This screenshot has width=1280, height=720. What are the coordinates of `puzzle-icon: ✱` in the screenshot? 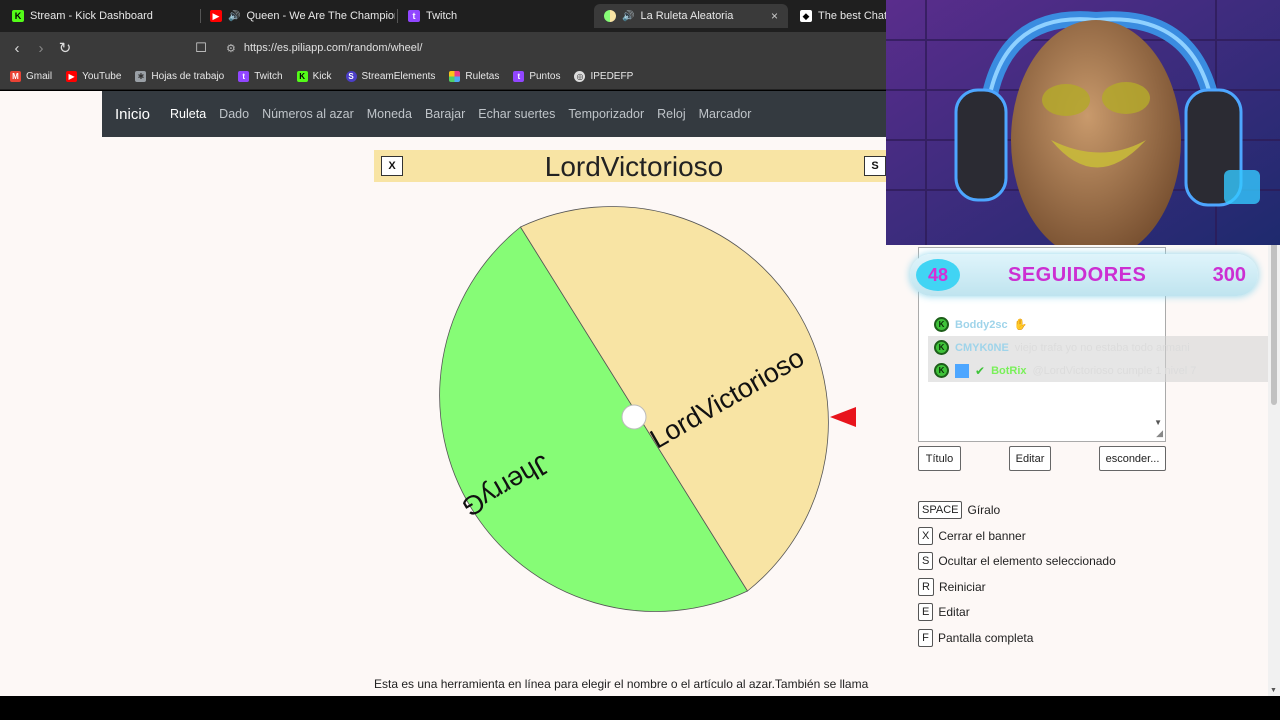 It's located at (141, 76).